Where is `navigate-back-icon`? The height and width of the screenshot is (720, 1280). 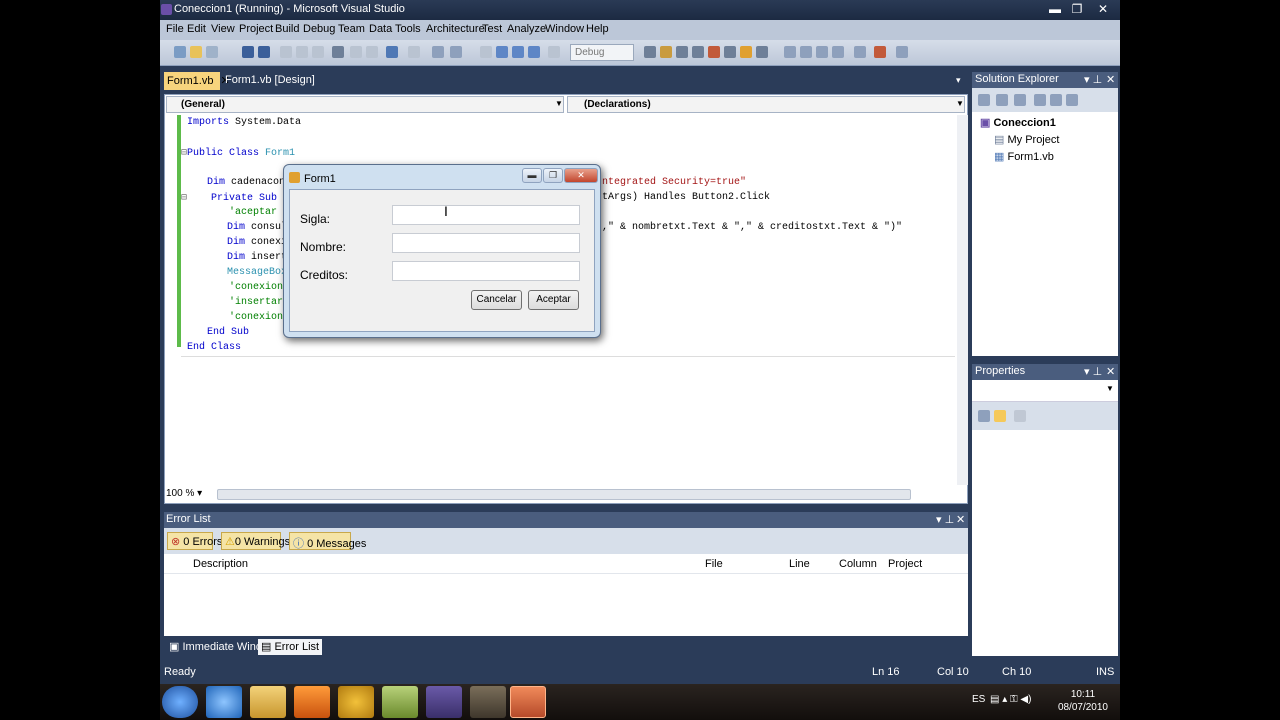 navigate-back-icon is located at coordinates (438, 52).